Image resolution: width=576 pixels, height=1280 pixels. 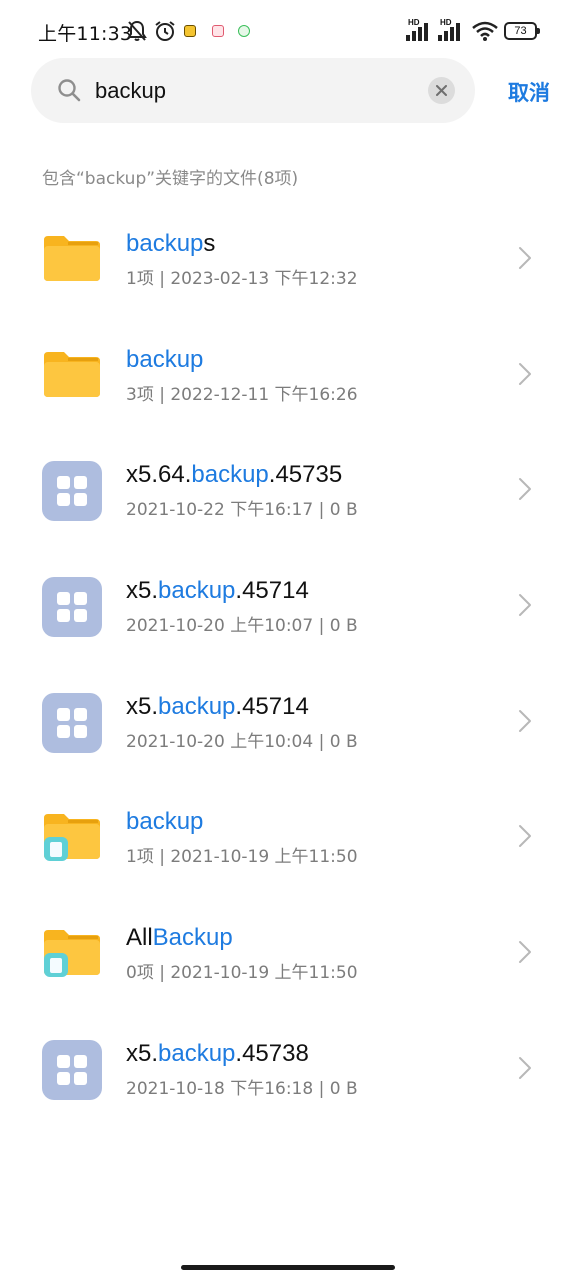 I want to click on result-count-label: 包含“backup”关键字的文件(8项), so click(x=170, y=179).